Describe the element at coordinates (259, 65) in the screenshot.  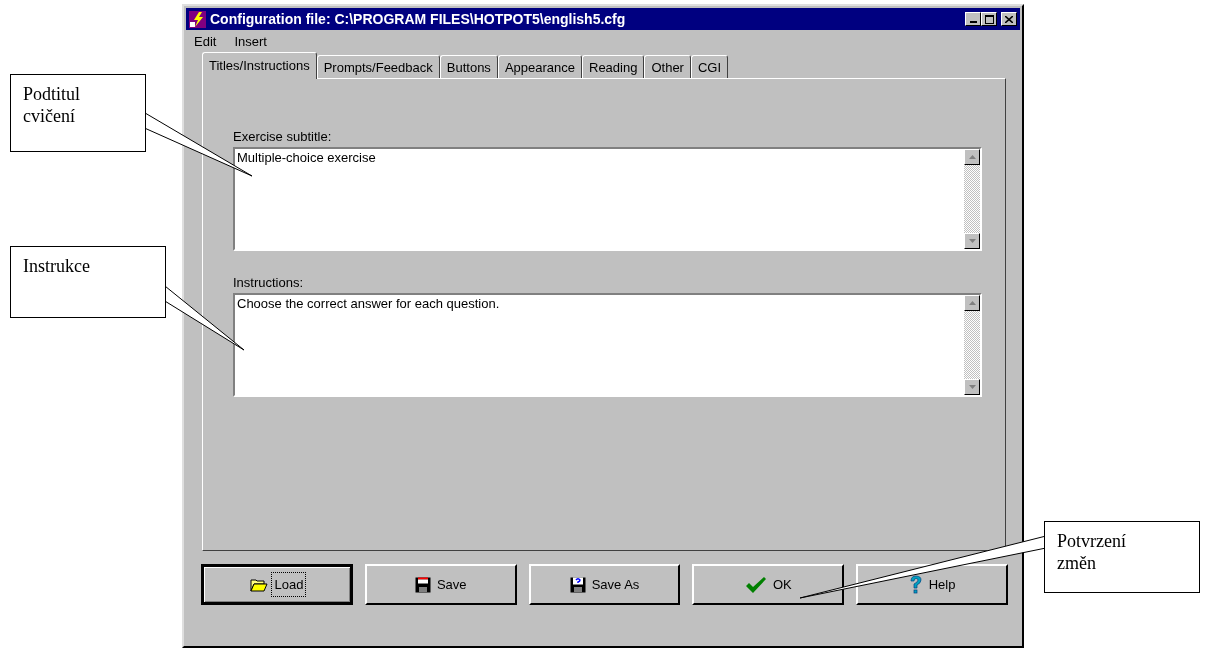
I see `tab: Titles/Instructions` at that location.